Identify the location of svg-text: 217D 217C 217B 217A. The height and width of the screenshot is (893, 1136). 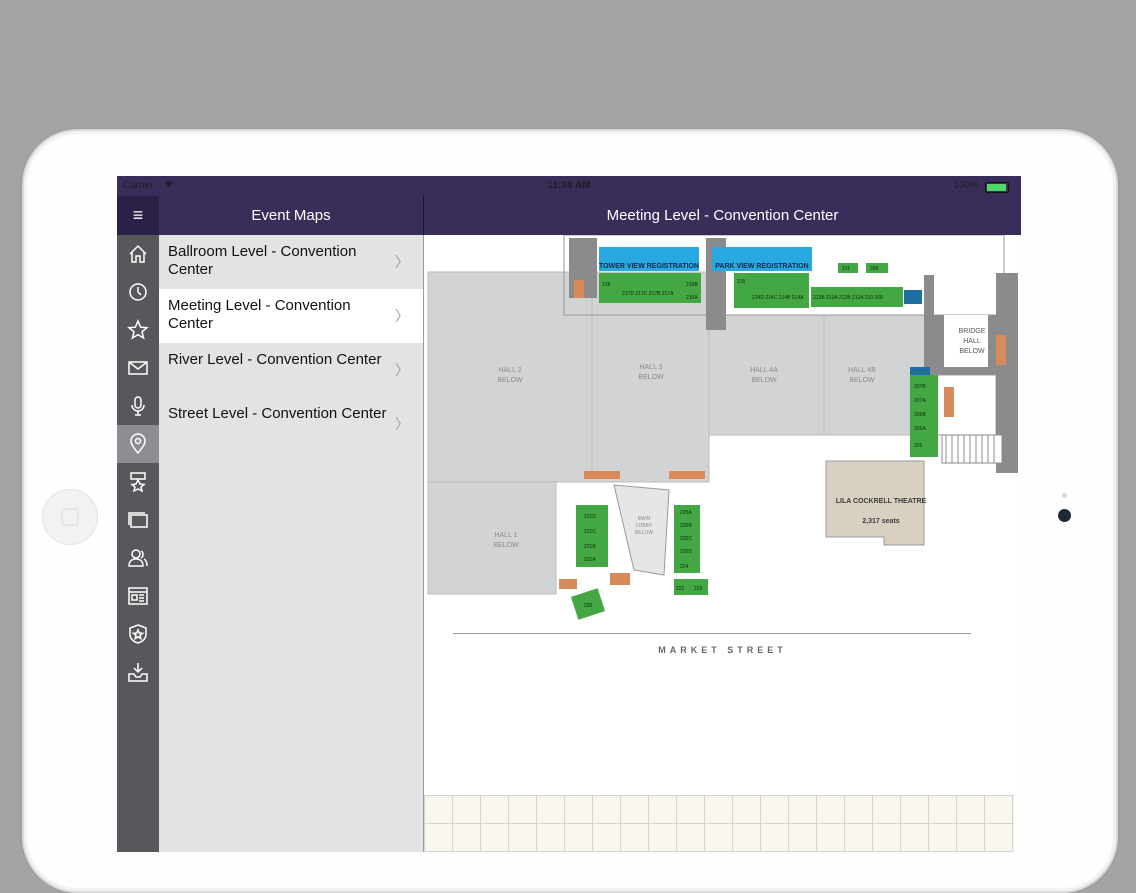
(648, 294).